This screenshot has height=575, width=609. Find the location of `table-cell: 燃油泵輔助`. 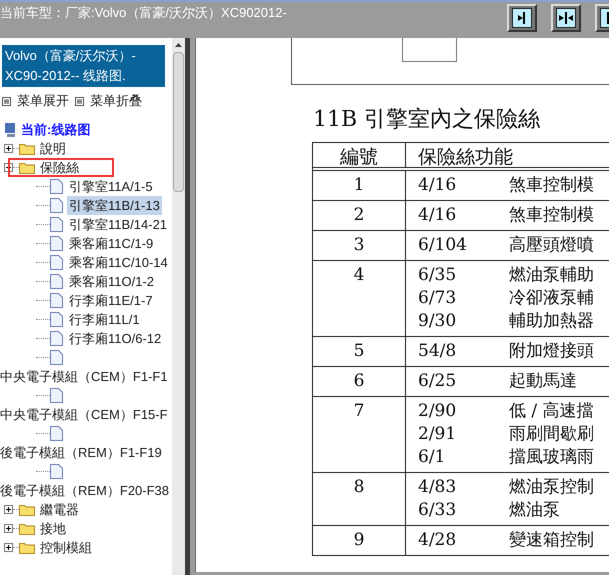

table-cell: 燃油泵輔助 is located at coordinates (551, 275).